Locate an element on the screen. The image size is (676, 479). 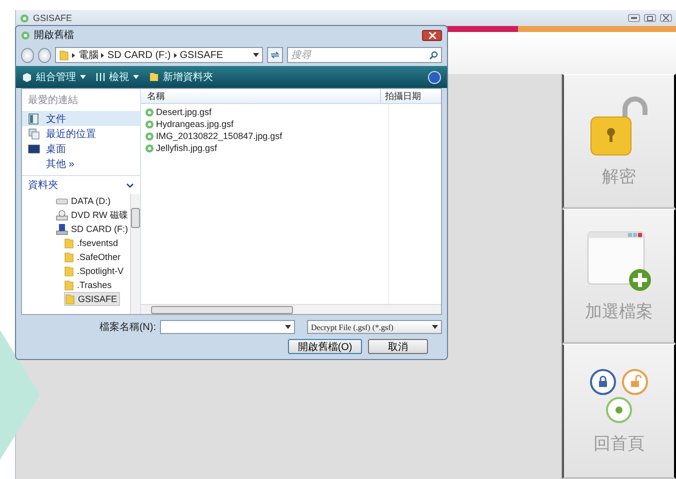
favorites-heading: 最愛的連結 is located at coordinates (53, 101).